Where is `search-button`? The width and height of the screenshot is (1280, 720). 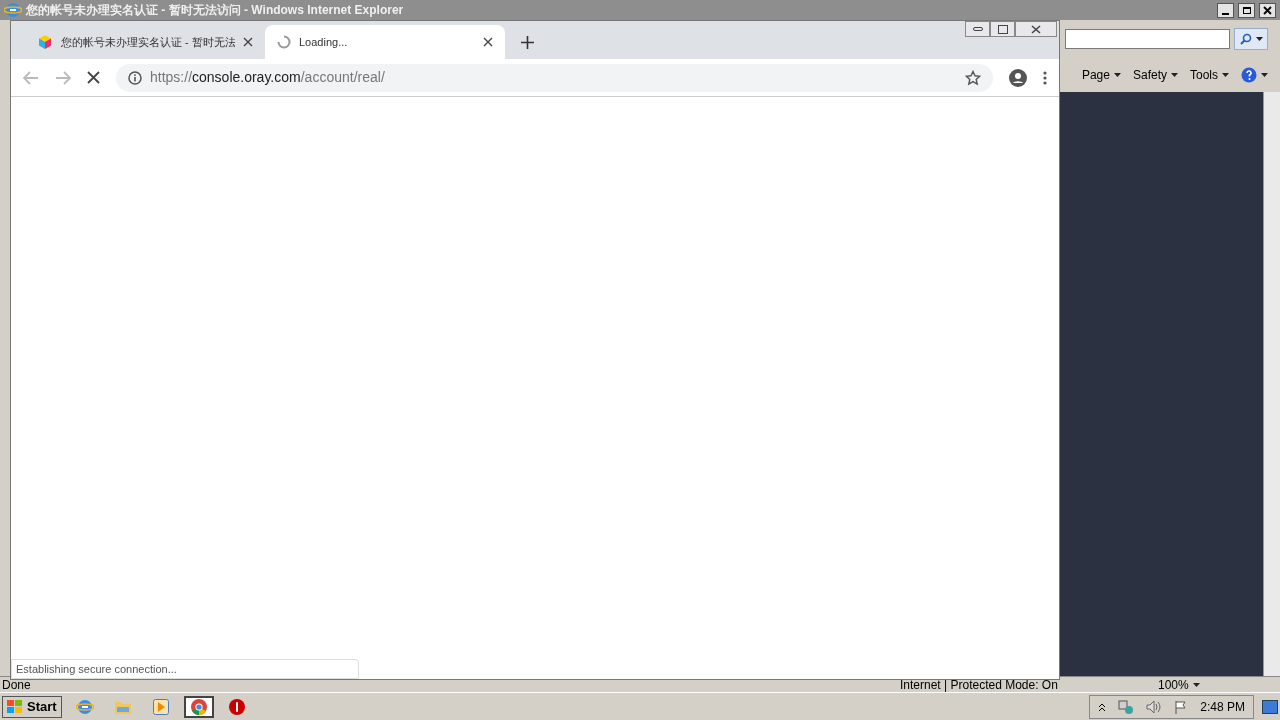
search-button is located at coordinates (1251, 39).